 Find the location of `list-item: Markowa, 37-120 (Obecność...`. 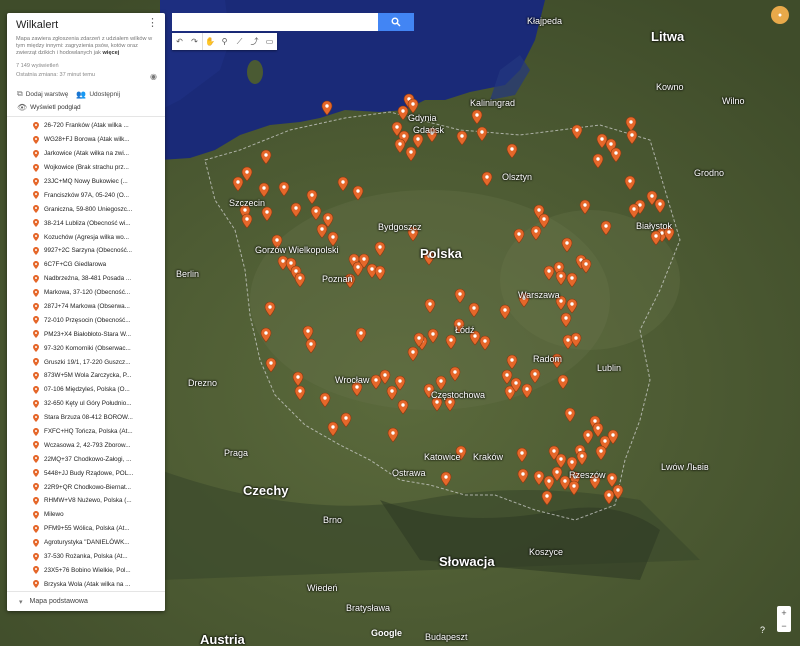

list-item: Markowa, 37-120 (Obecność... is located at coordinates (86, 293).